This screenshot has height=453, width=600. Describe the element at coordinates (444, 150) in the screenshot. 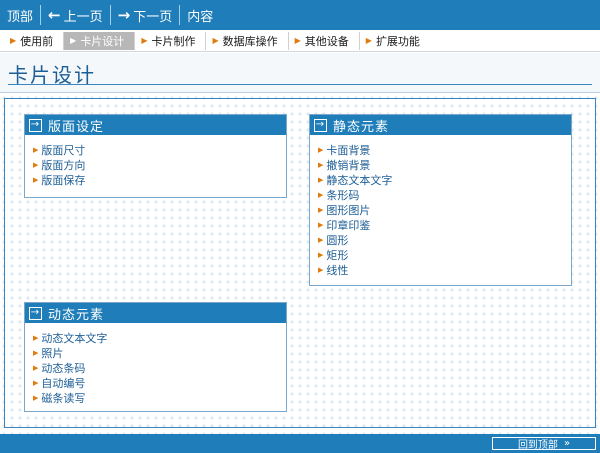

I see `link-card-background: ▶ 卡面背景` at that location.